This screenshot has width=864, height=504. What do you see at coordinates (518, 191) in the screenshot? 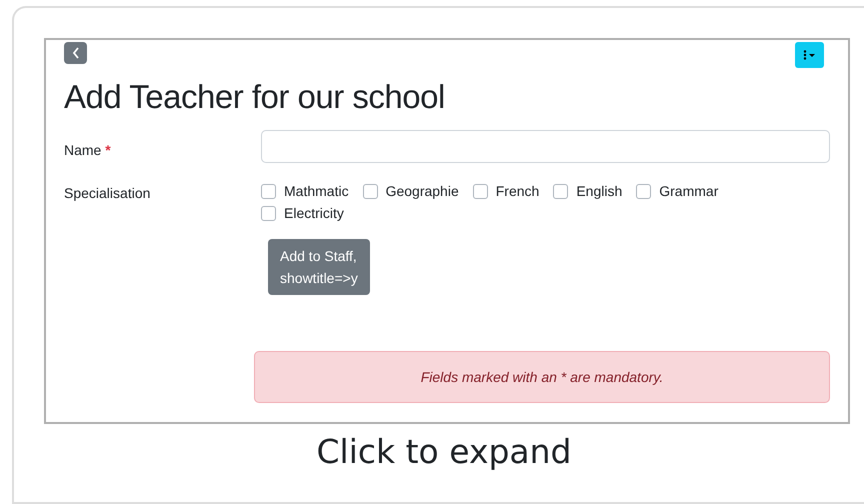
I see `checkbox-label: French` at bounding box center [518, 191].